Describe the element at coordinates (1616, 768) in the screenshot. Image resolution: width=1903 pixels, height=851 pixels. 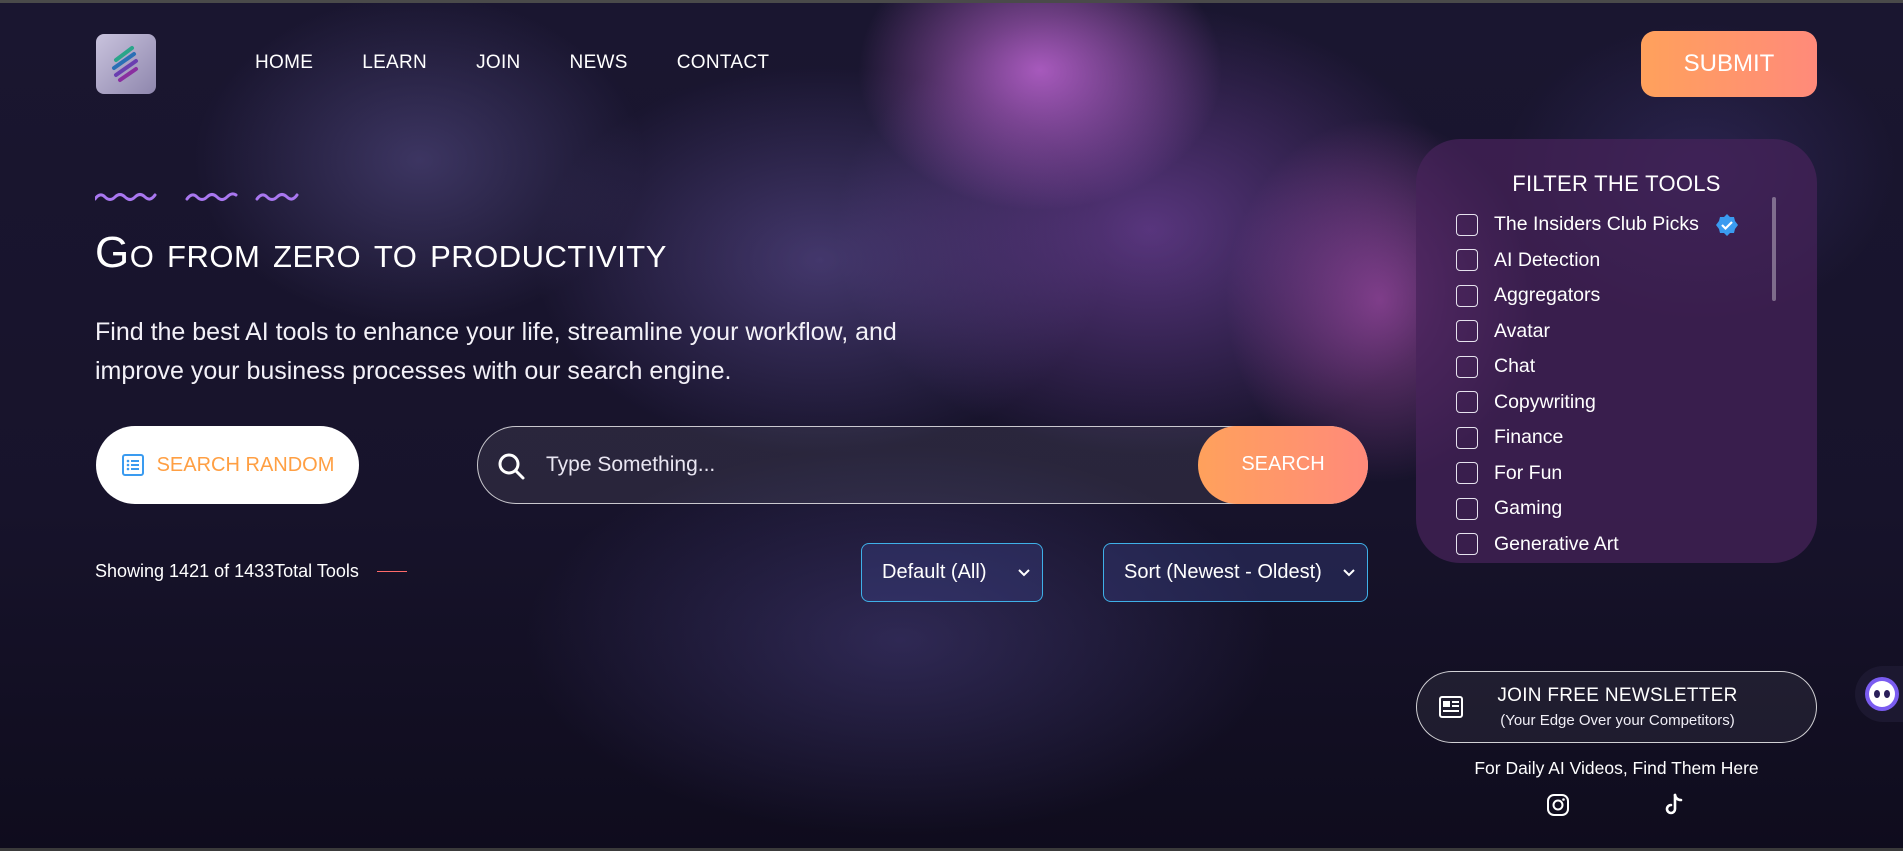
I see `social-caption: For Daily AI Videos, Find Them Here` at that location.